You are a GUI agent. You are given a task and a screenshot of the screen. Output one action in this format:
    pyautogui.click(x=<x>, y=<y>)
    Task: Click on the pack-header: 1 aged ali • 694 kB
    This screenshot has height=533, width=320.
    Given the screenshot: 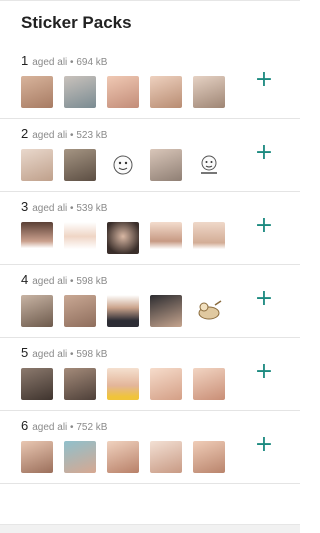 What is the action you would take?
    pyautogui.click(x=64, y=60)
    